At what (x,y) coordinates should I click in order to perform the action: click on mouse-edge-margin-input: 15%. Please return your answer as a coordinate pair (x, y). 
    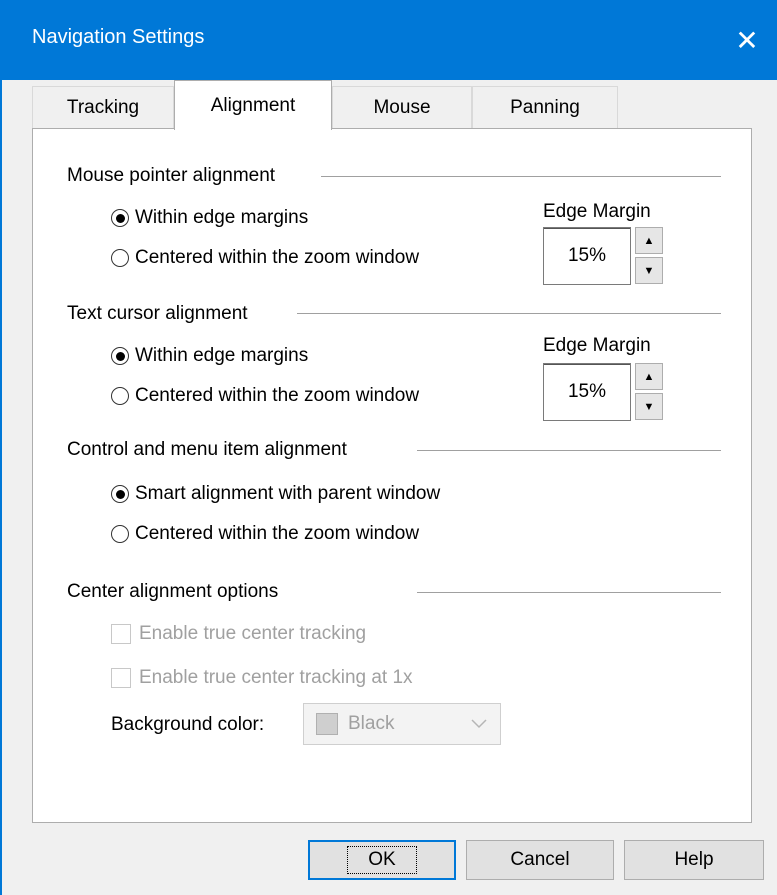
    Looking at the image, I should click on (587, 256).